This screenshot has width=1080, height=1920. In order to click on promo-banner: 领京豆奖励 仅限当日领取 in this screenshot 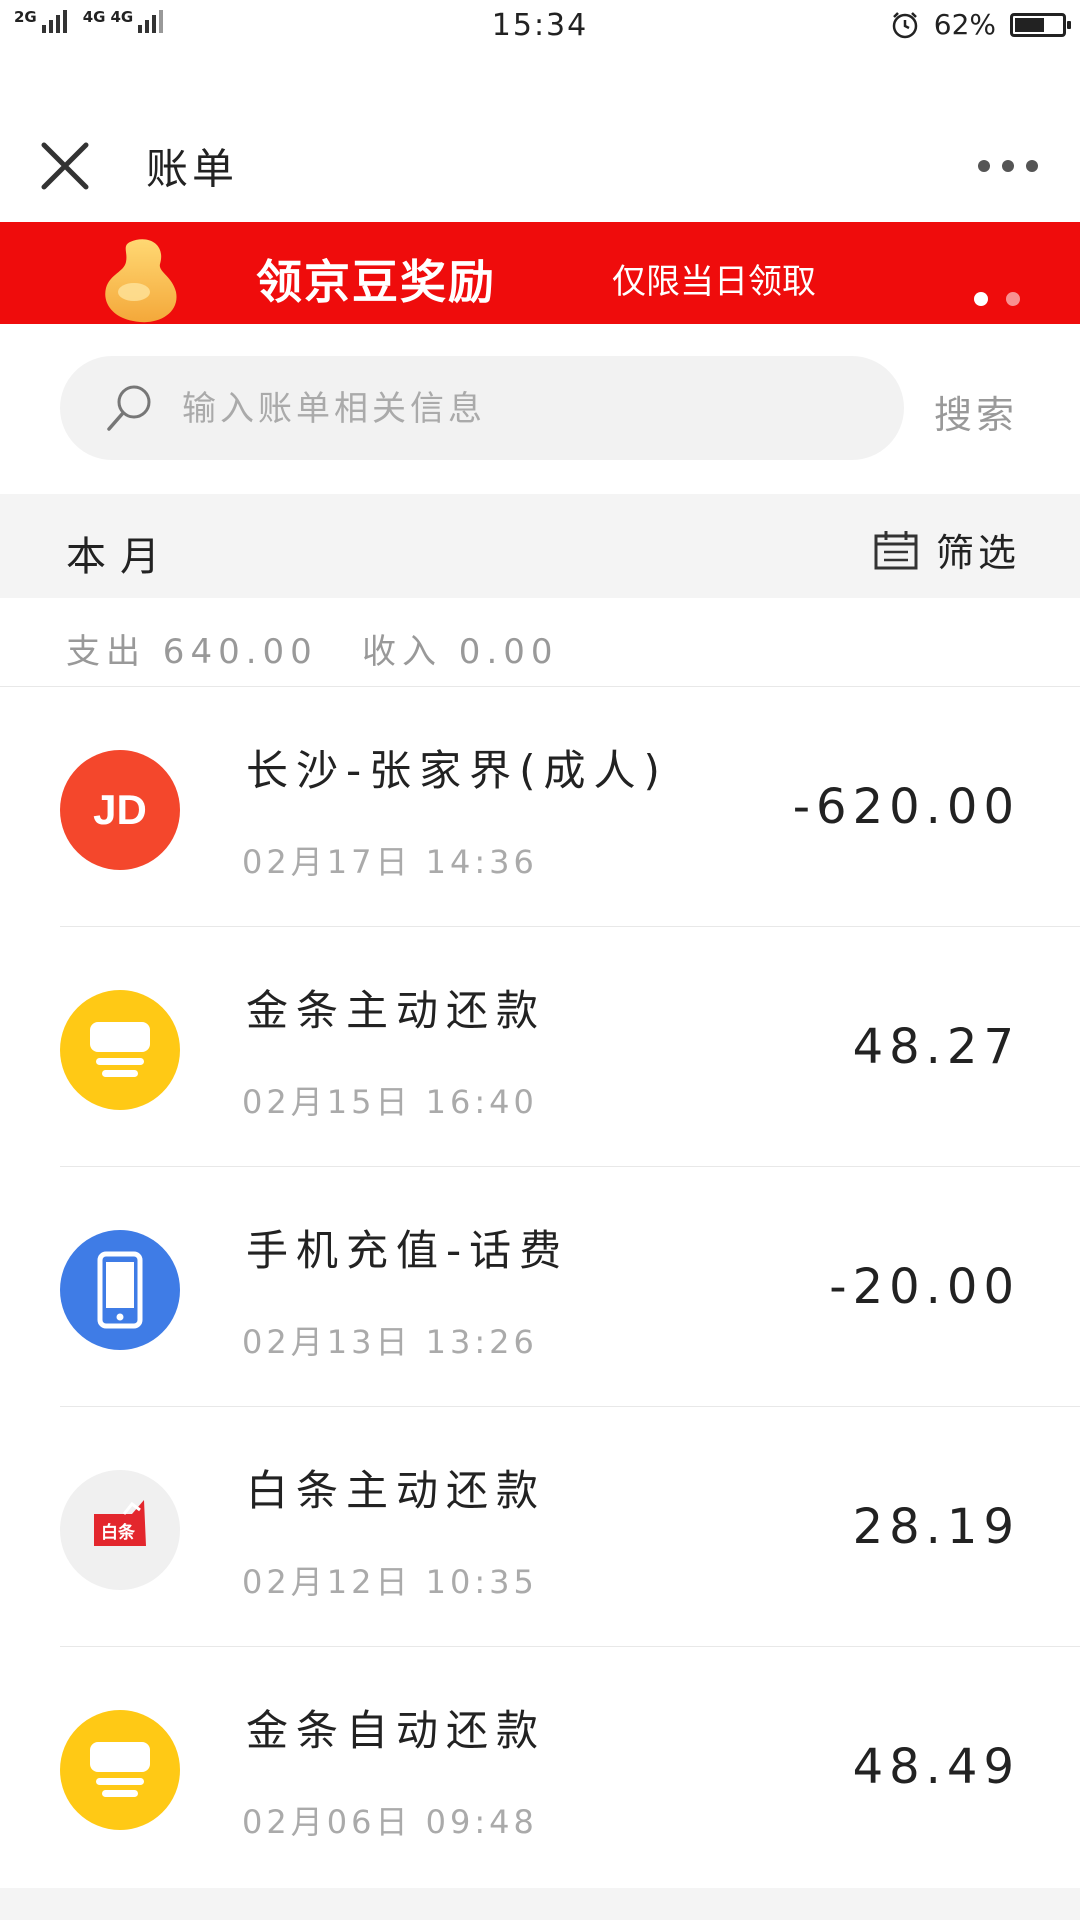, I will do `click(540, 273)`.